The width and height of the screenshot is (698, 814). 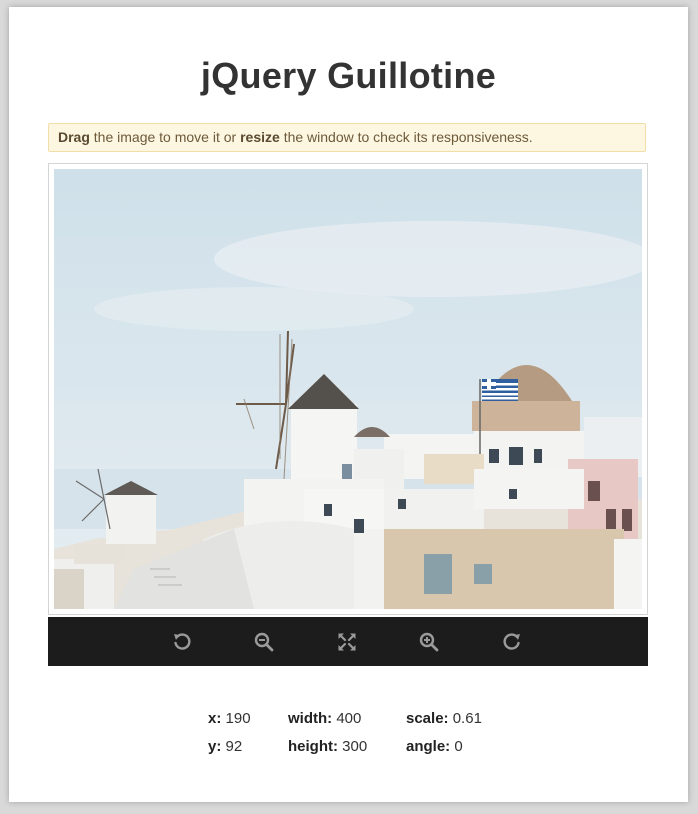 I want to click on angle-readout: angle: 0, so click(x=444, y=747).